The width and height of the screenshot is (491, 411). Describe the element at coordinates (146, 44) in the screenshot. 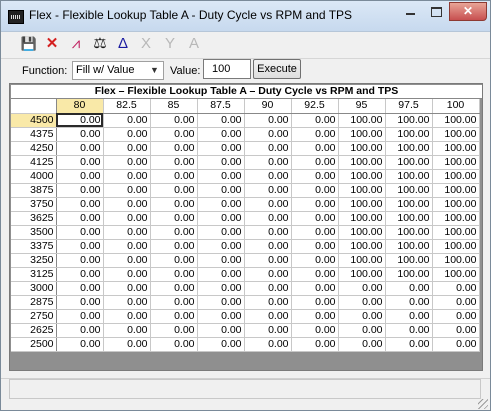

I see `scale-x-icon: X` at that location.